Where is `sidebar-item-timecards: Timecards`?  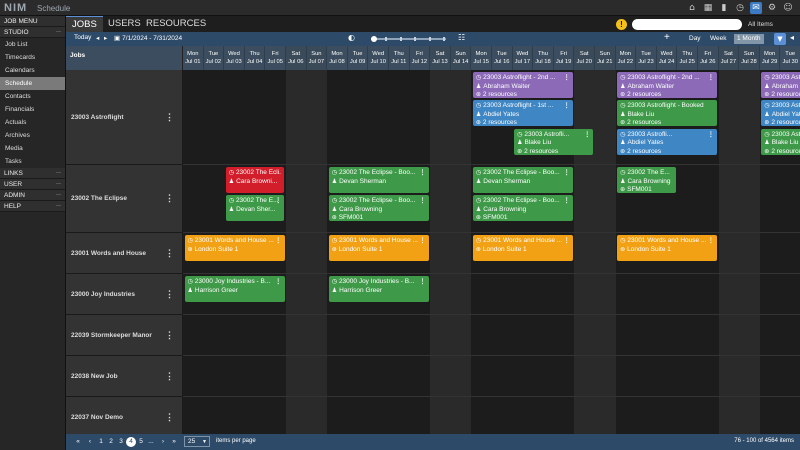
sidebar-item-timecards: Timecards is located at coordinates (32, 57).